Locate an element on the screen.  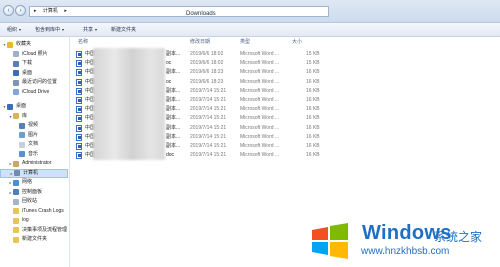
sidebar-item: ▸ Administrator is located at coordinates (25, 163).